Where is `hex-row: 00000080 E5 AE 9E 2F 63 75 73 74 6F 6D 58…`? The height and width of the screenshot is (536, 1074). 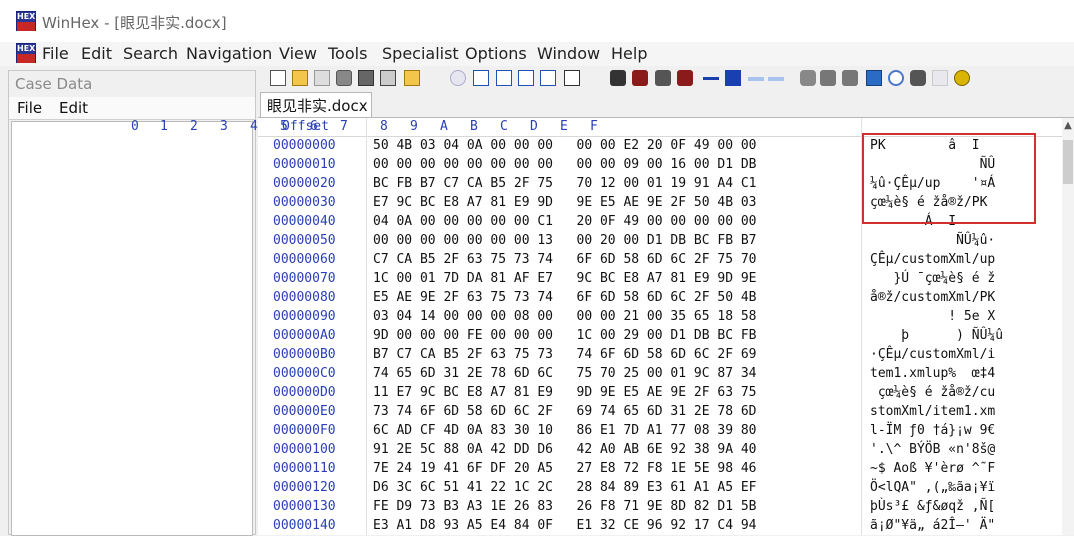
hex-row: 00000080 E5 AE 9E 2F 63 75 73 74 6F 6D 58… is located at coordinates (660, 298).